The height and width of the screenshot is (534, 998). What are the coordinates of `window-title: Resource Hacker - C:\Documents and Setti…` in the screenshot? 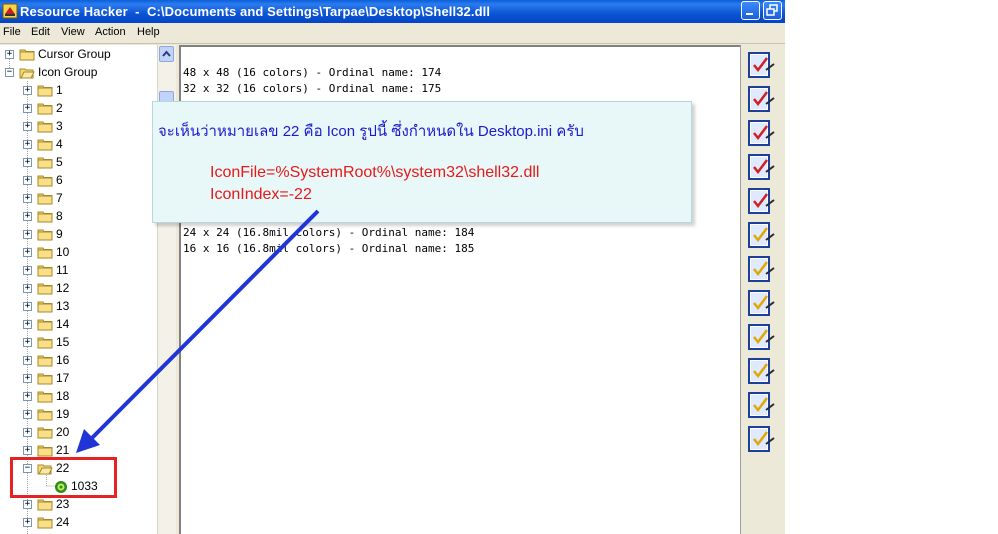 It's located at (255, 11).